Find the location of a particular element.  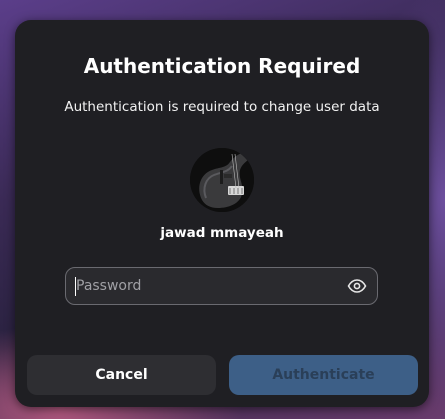

bass-guitar-avatar-icon is located at coordinates (222, 180).